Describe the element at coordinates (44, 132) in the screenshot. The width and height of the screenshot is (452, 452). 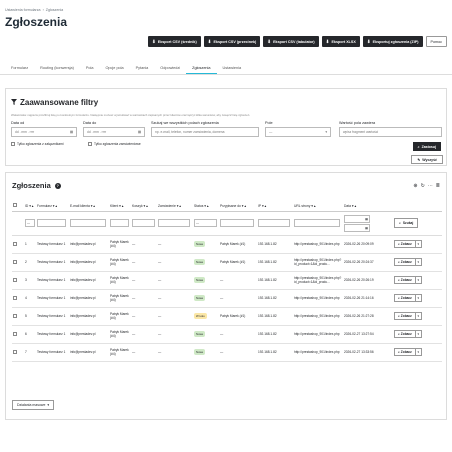
I see `date-from-input: dd . mm . rrrr ▦` at that location.